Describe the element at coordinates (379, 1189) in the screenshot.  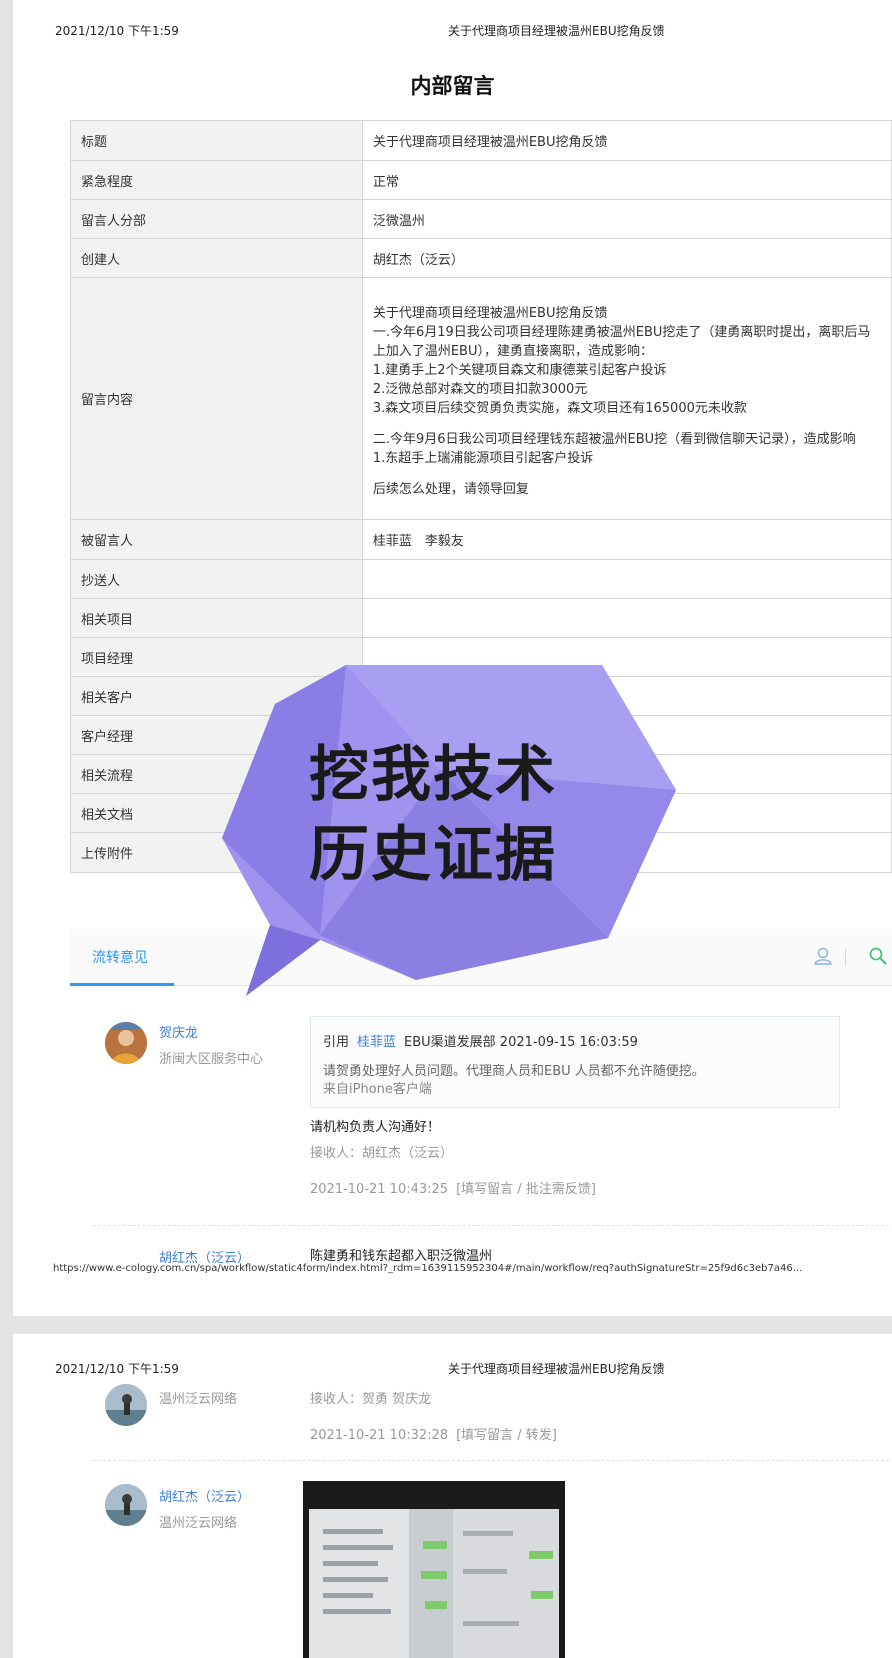
I see `comment-timestamp: 2021-10-21 10:43:25` at that location.